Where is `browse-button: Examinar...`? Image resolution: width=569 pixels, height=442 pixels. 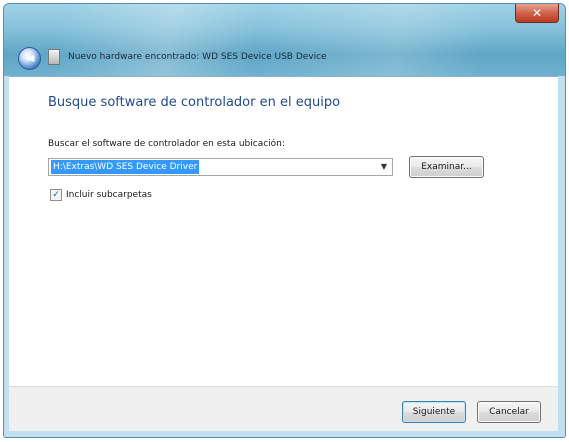
browse-button: Examinar... is located at coordinates (446, 167).